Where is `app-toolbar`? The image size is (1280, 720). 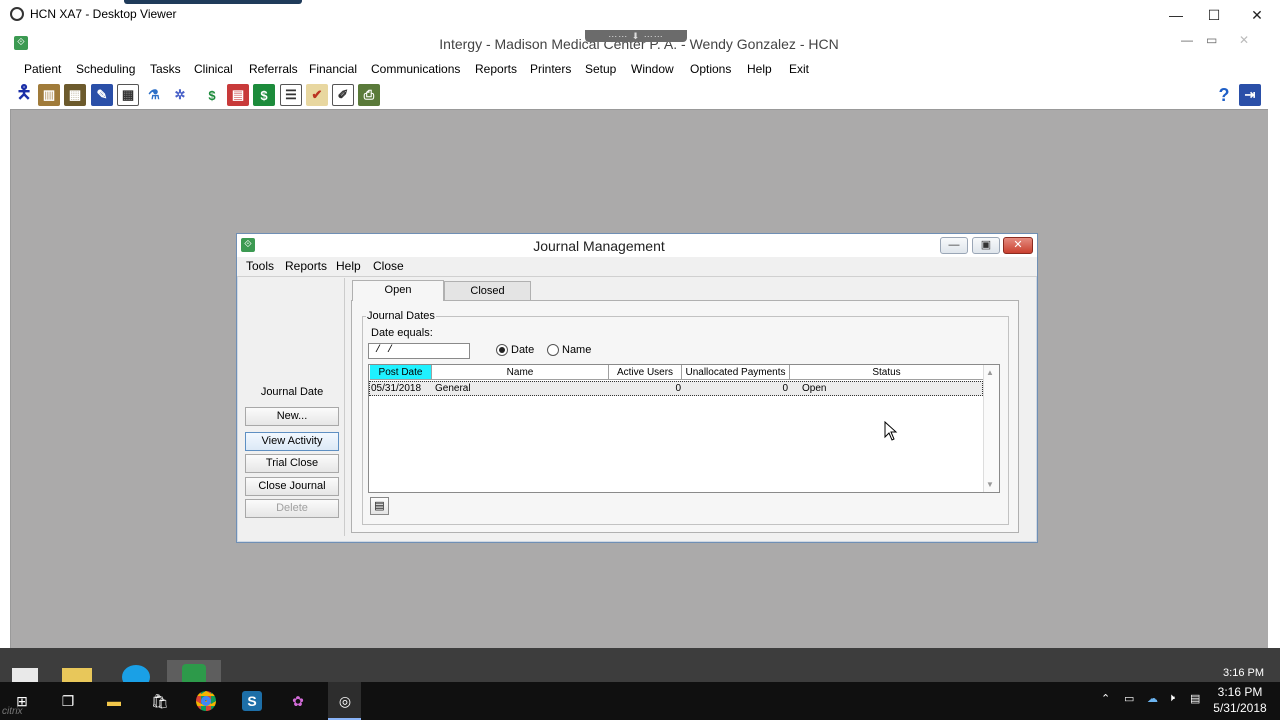 app-toolbar is located at coordinates (639, 95).